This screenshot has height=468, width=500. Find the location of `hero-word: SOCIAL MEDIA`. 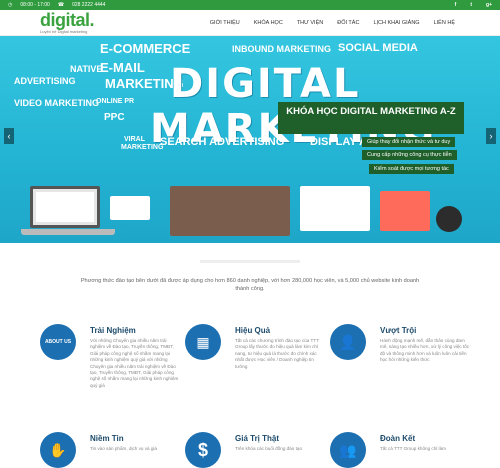

hero-word: SOCIAL MEDIA is located at coordinates (378, 48).